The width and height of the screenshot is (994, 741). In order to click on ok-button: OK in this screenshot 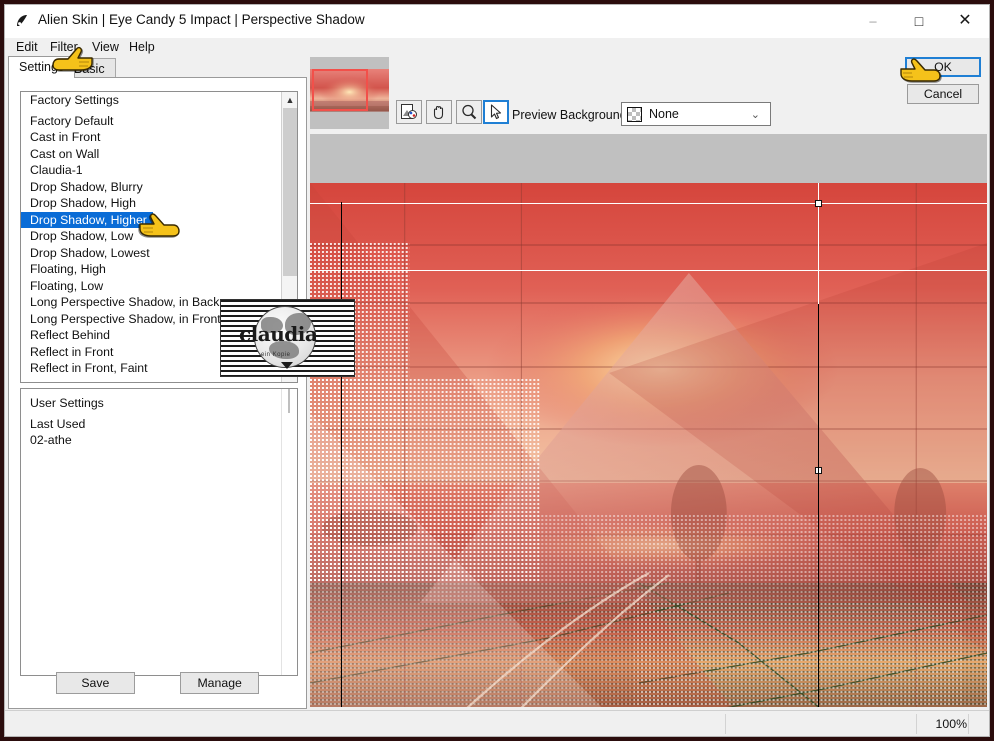, I will do `click(943, 67)`.